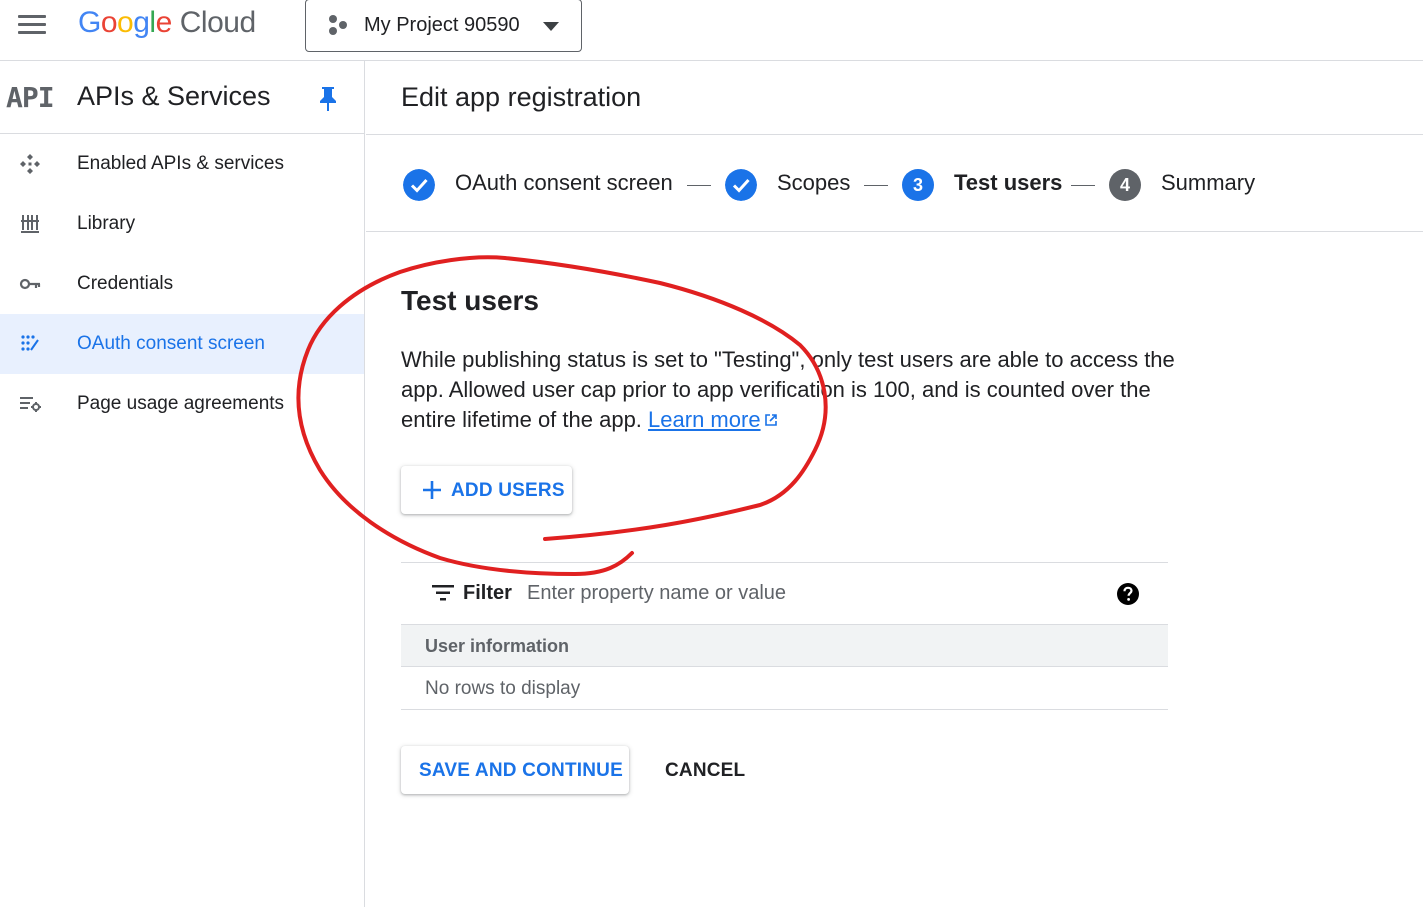 The height and width of the screenshot is (907, 1423). I want to click on save-and-continue-button: SAVE AND CONTINUE, so click(515, 770).